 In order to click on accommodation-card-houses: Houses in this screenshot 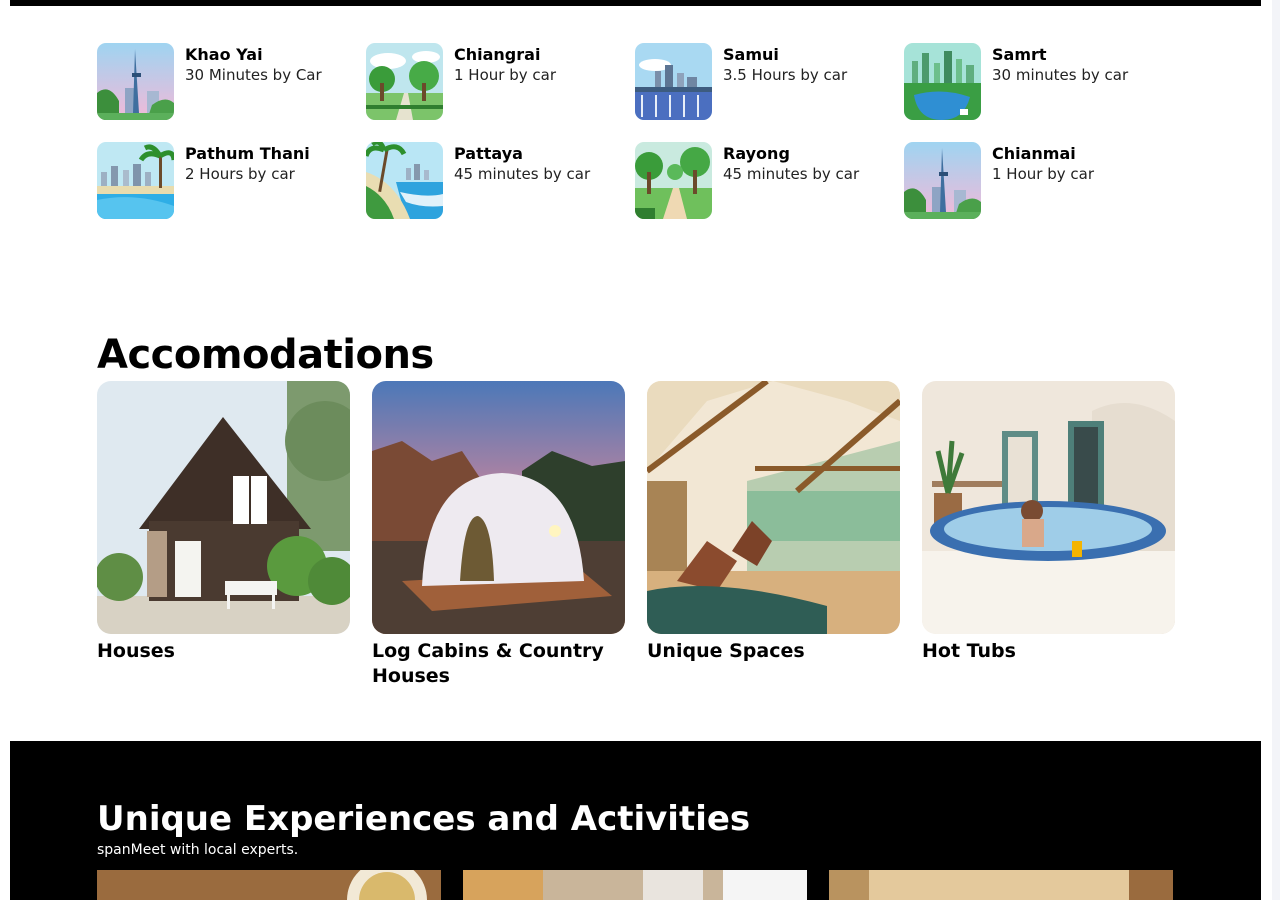, I will do `click(223, 535)`.